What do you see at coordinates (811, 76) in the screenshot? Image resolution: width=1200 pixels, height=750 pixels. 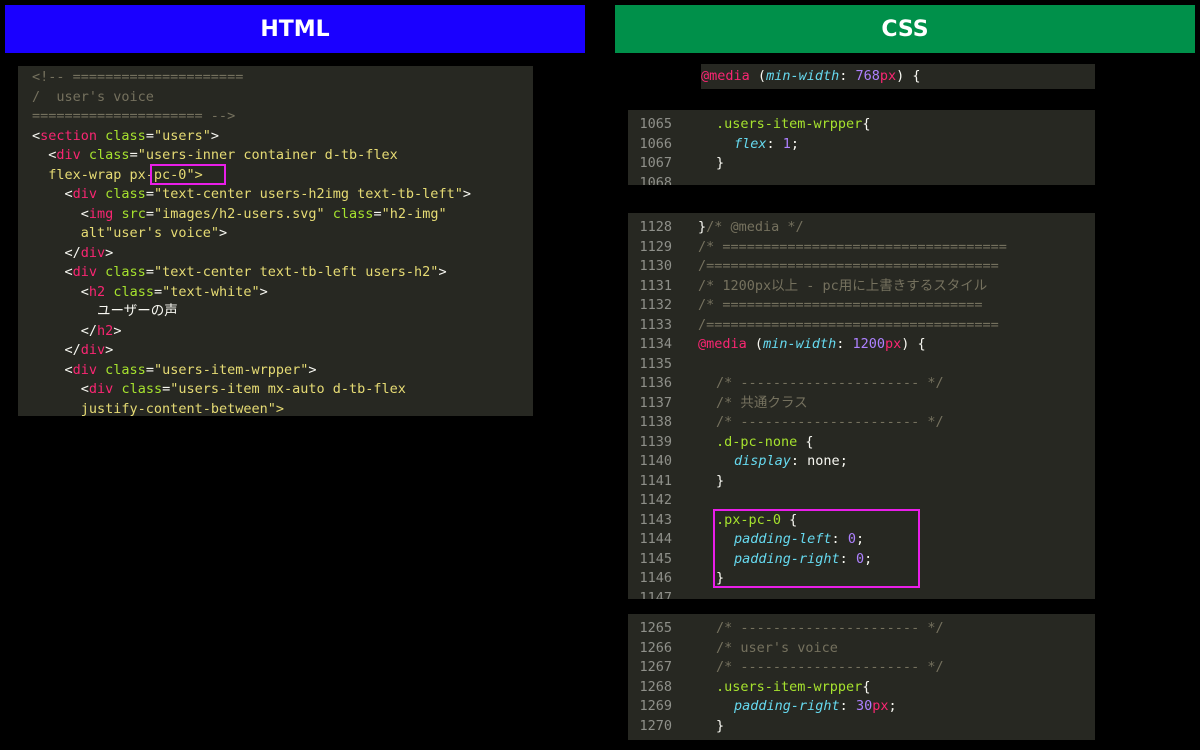 I see `css-media-768: @media (min-width: 768px) {` at bounding box center [811, 76].